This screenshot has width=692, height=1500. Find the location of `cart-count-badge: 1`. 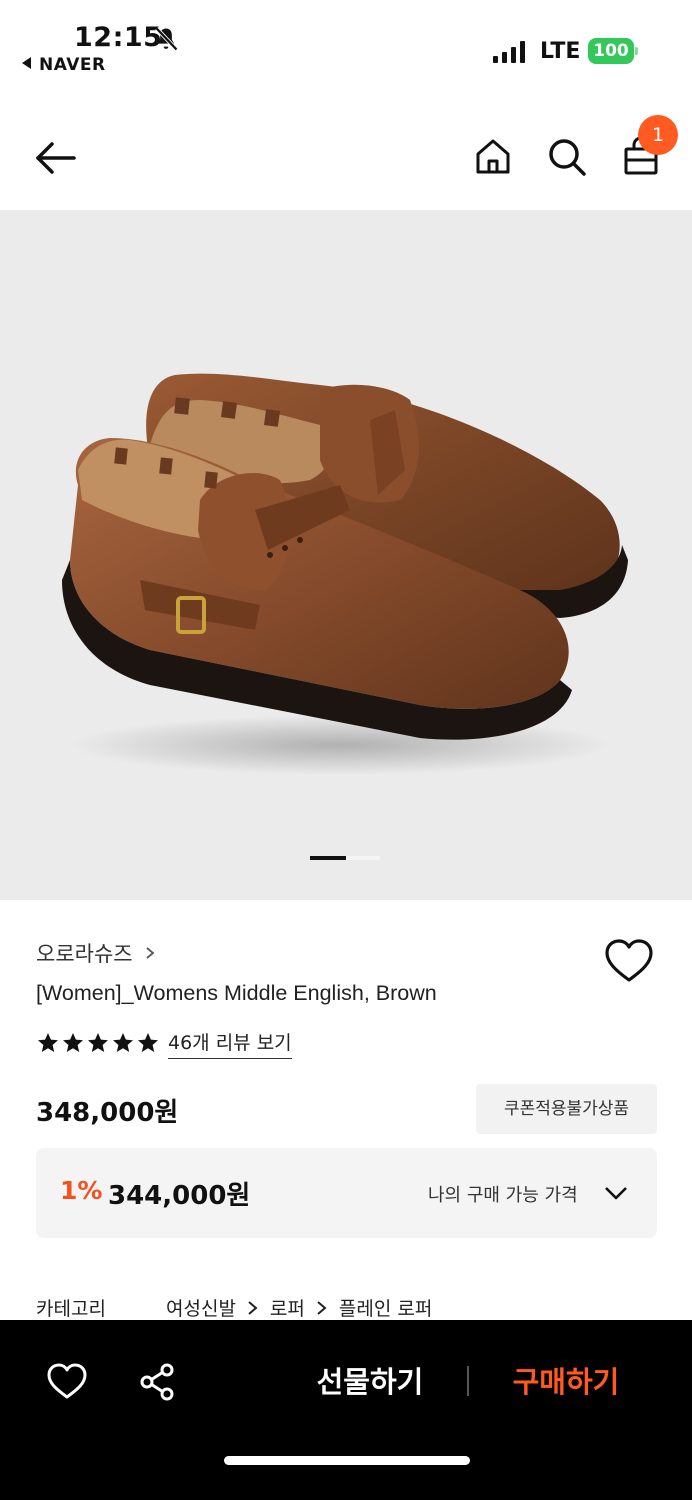

cart-count-badge: 1 is located at coordinates (658, 135).